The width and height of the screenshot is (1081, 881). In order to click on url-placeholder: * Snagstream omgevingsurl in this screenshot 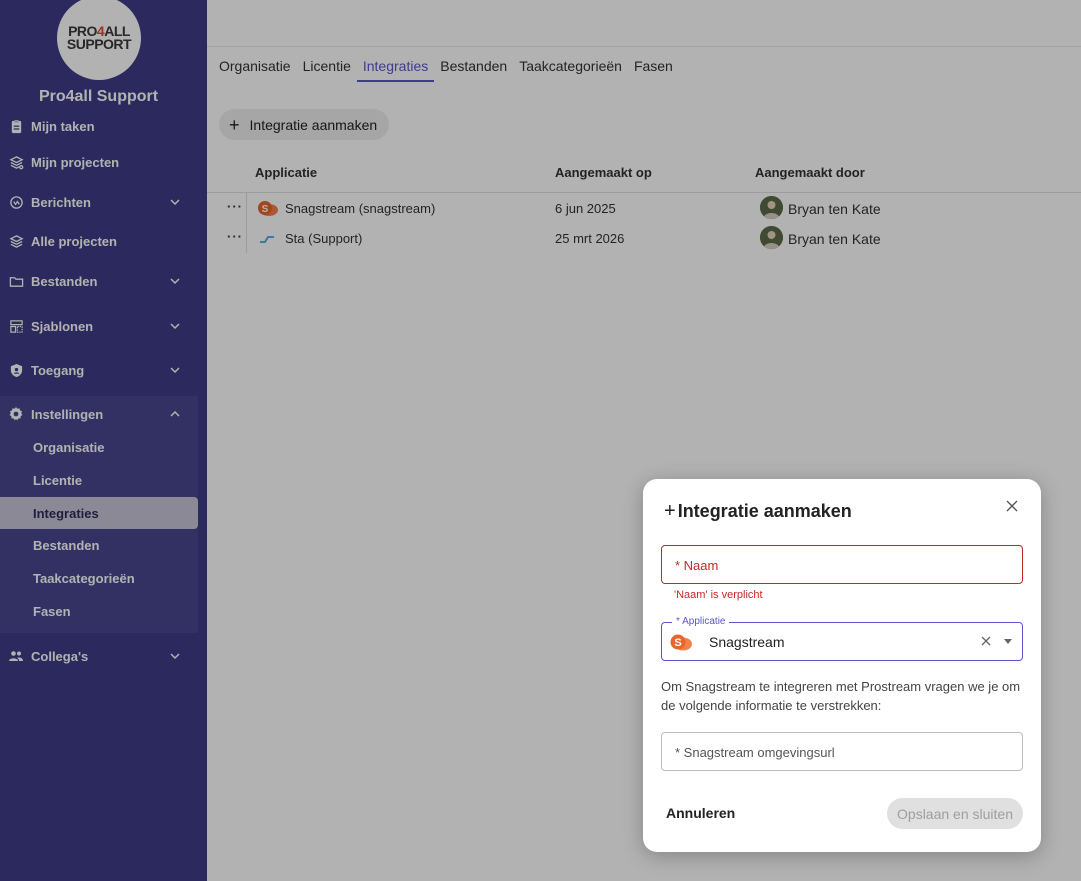, I will do `click(755, 752)`.